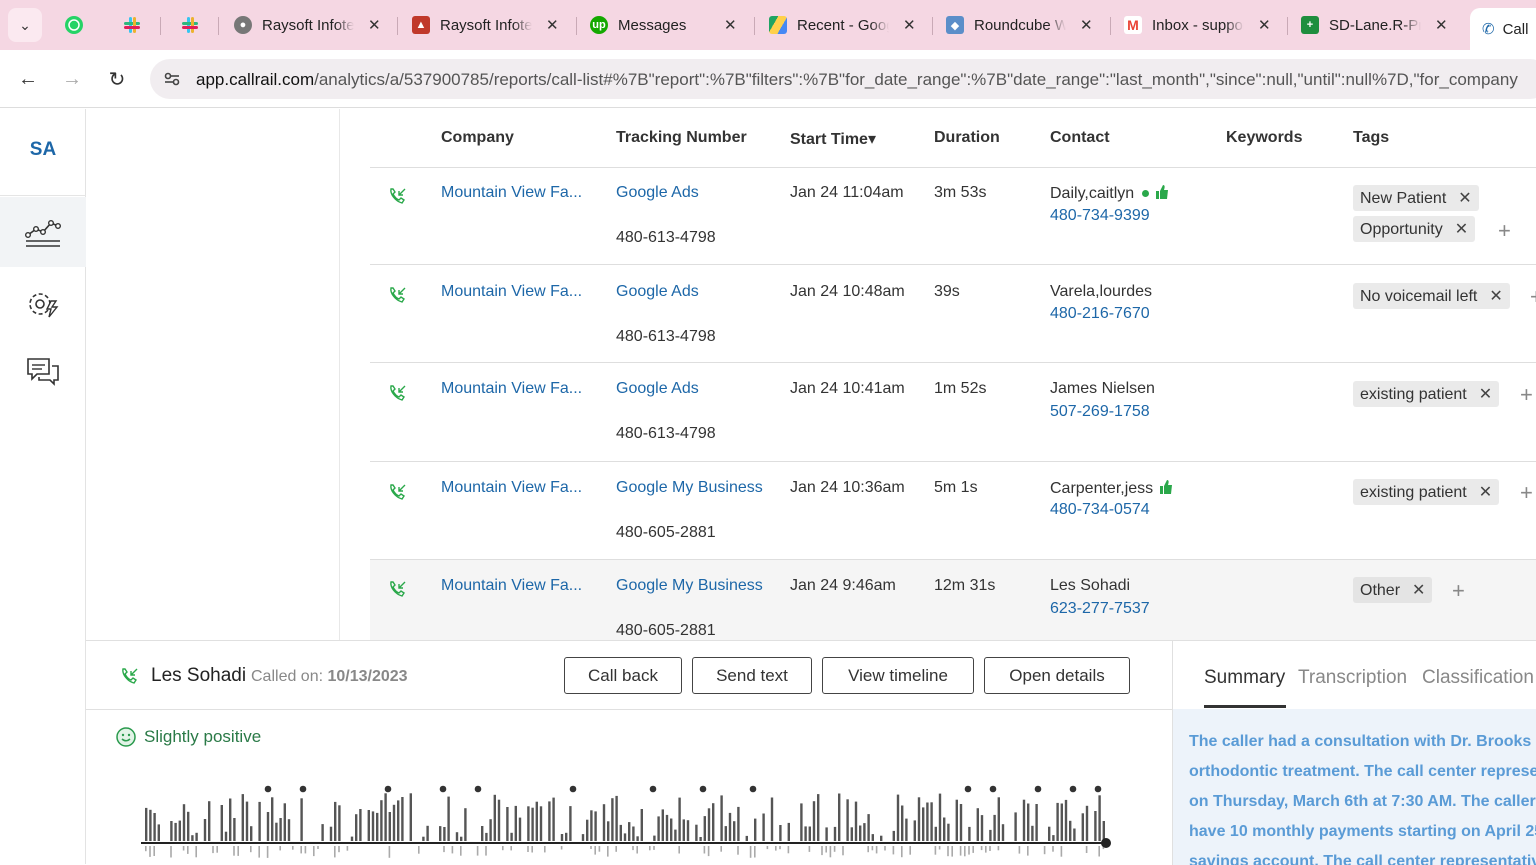 The width and height of the screenshot is (1536, 865). I want to click on contact-phone: 480-216-7670, so click(1100, 314).